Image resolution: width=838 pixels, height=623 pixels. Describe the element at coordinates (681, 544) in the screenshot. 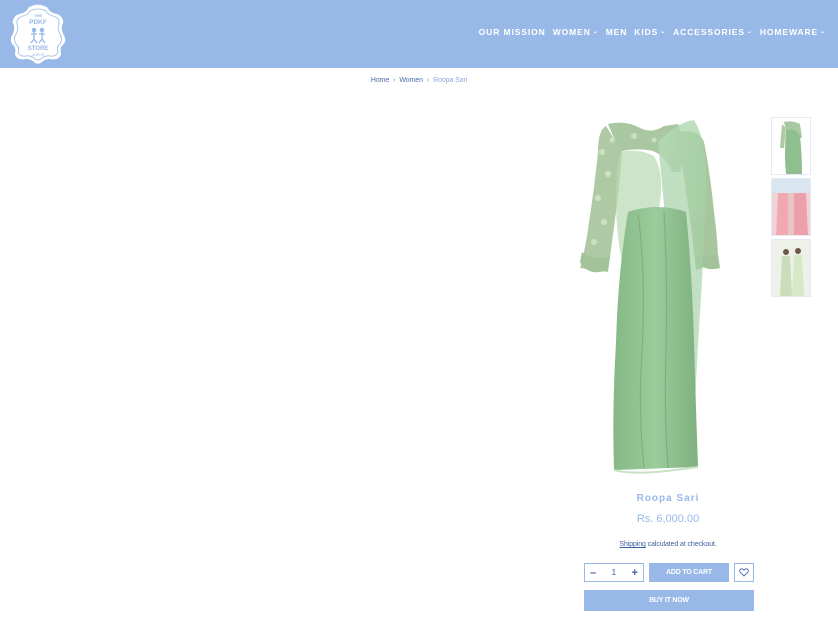

I see `shipping-text: calculated at checkout.` at that location.